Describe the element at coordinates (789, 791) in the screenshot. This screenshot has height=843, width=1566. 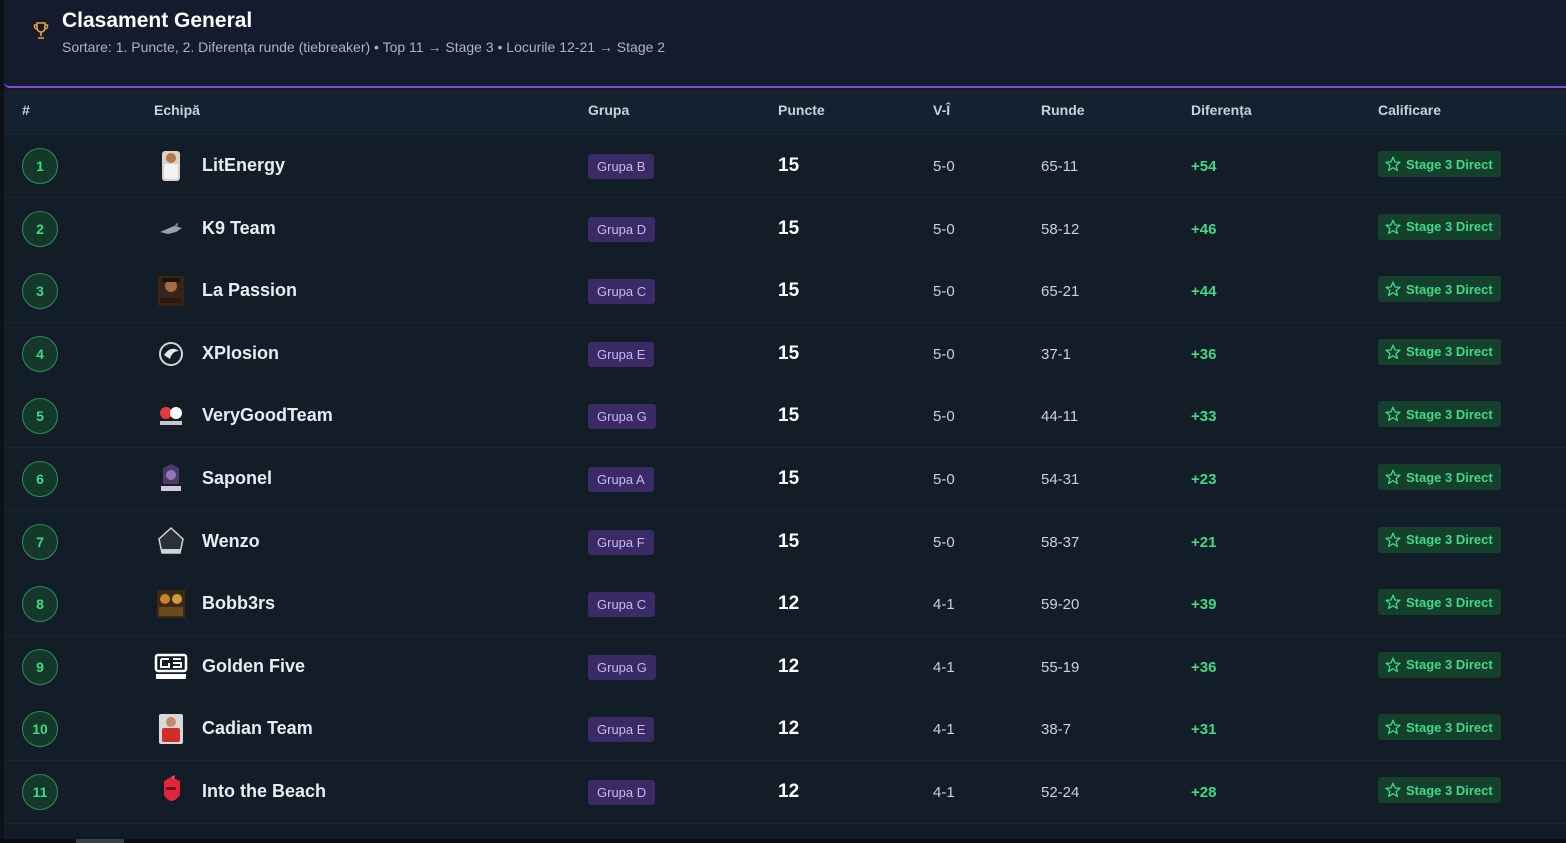
I see `points-value: 12` at that location.